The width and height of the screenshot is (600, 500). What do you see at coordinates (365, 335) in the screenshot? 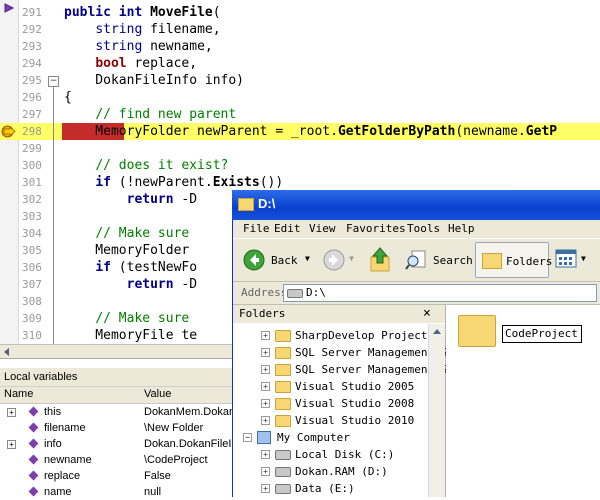
I see `tree-item-label: SharpDevelop Projects` at bounding box center [365, 335].